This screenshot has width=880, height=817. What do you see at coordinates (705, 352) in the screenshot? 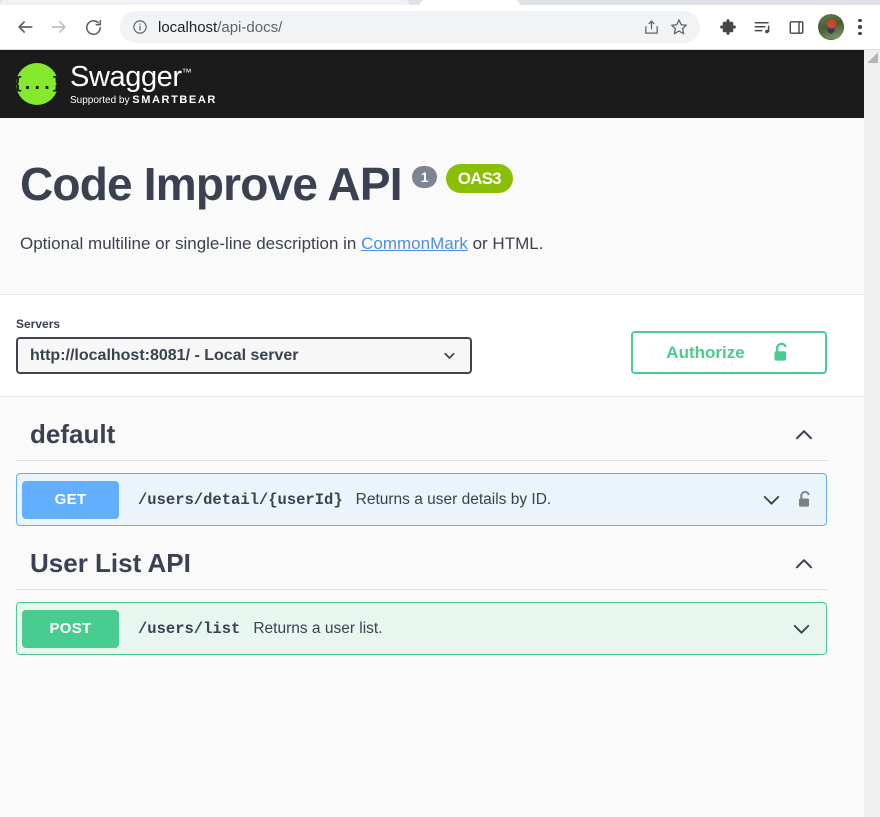
I see `authorize-label: Authorize` at bounding box center [705, 352].